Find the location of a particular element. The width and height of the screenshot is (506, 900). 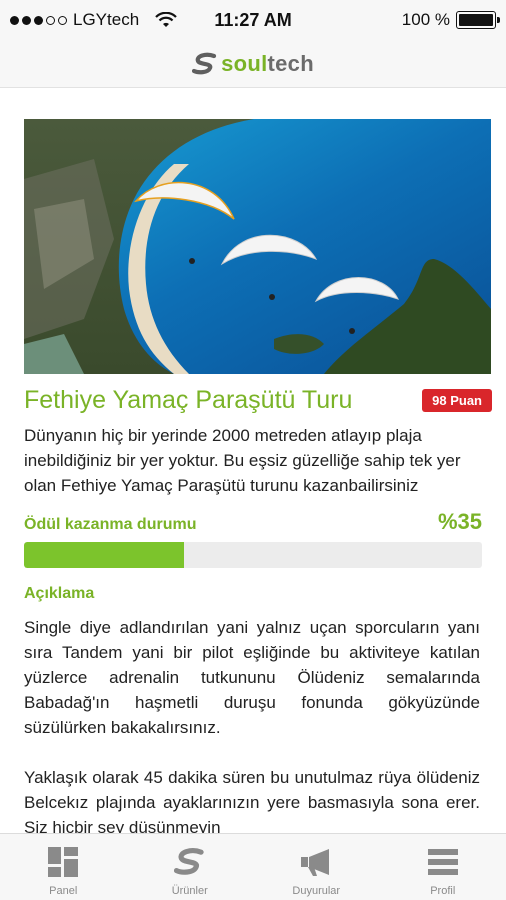

tab-panel: Panel is located at coordinates (63, 867).